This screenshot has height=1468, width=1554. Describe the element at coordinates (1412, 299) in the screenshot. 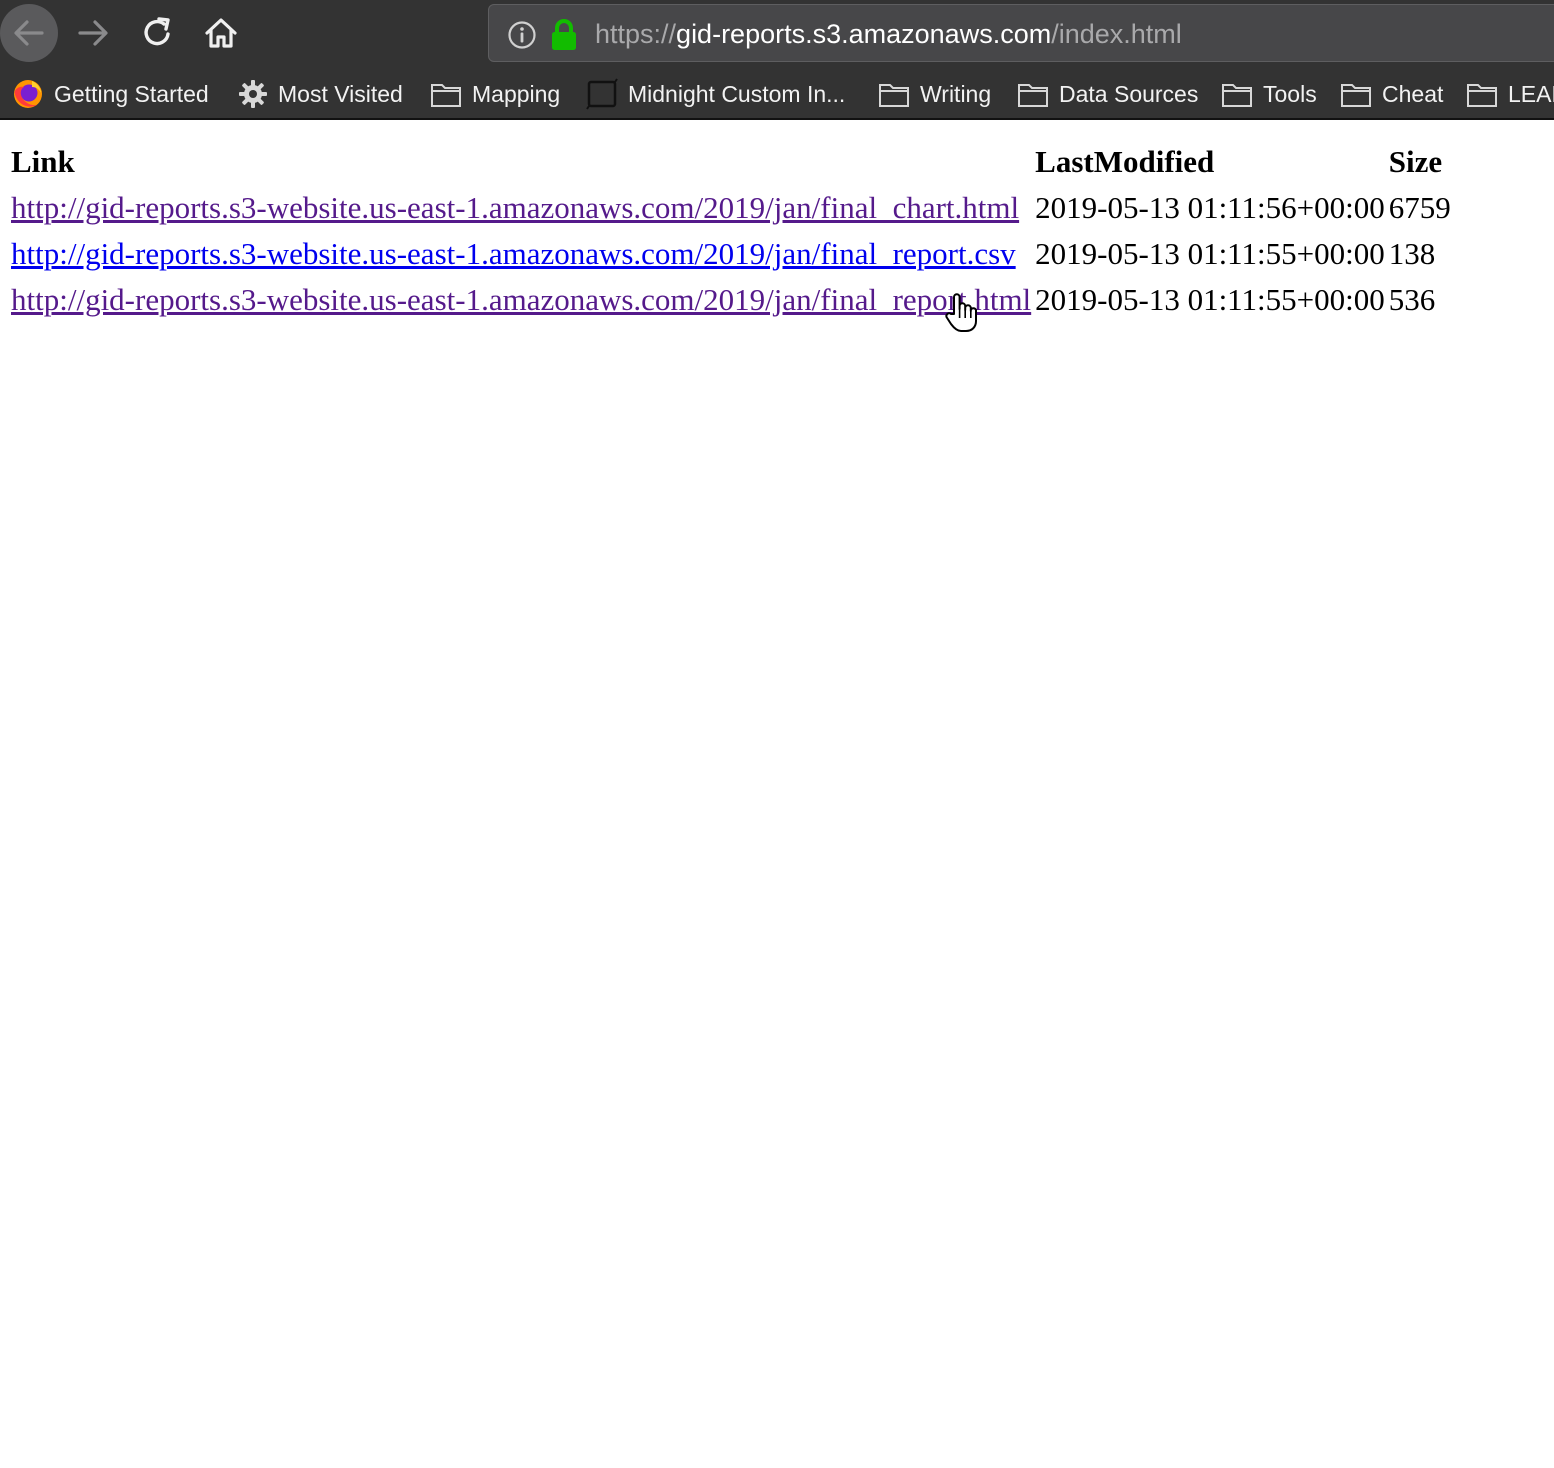

I see `size-cell: 536` at that location.